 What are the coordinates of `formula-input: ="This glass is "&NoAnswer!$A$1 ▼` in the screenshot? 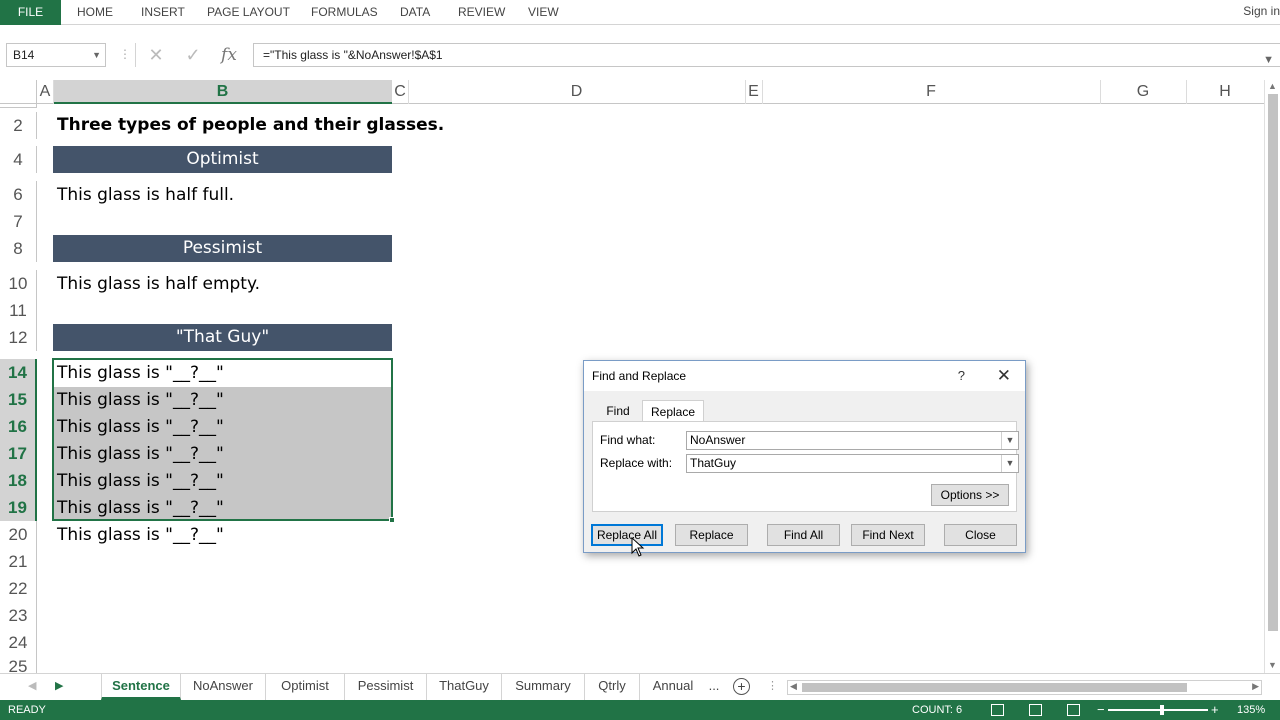 It's located at (766, 55).